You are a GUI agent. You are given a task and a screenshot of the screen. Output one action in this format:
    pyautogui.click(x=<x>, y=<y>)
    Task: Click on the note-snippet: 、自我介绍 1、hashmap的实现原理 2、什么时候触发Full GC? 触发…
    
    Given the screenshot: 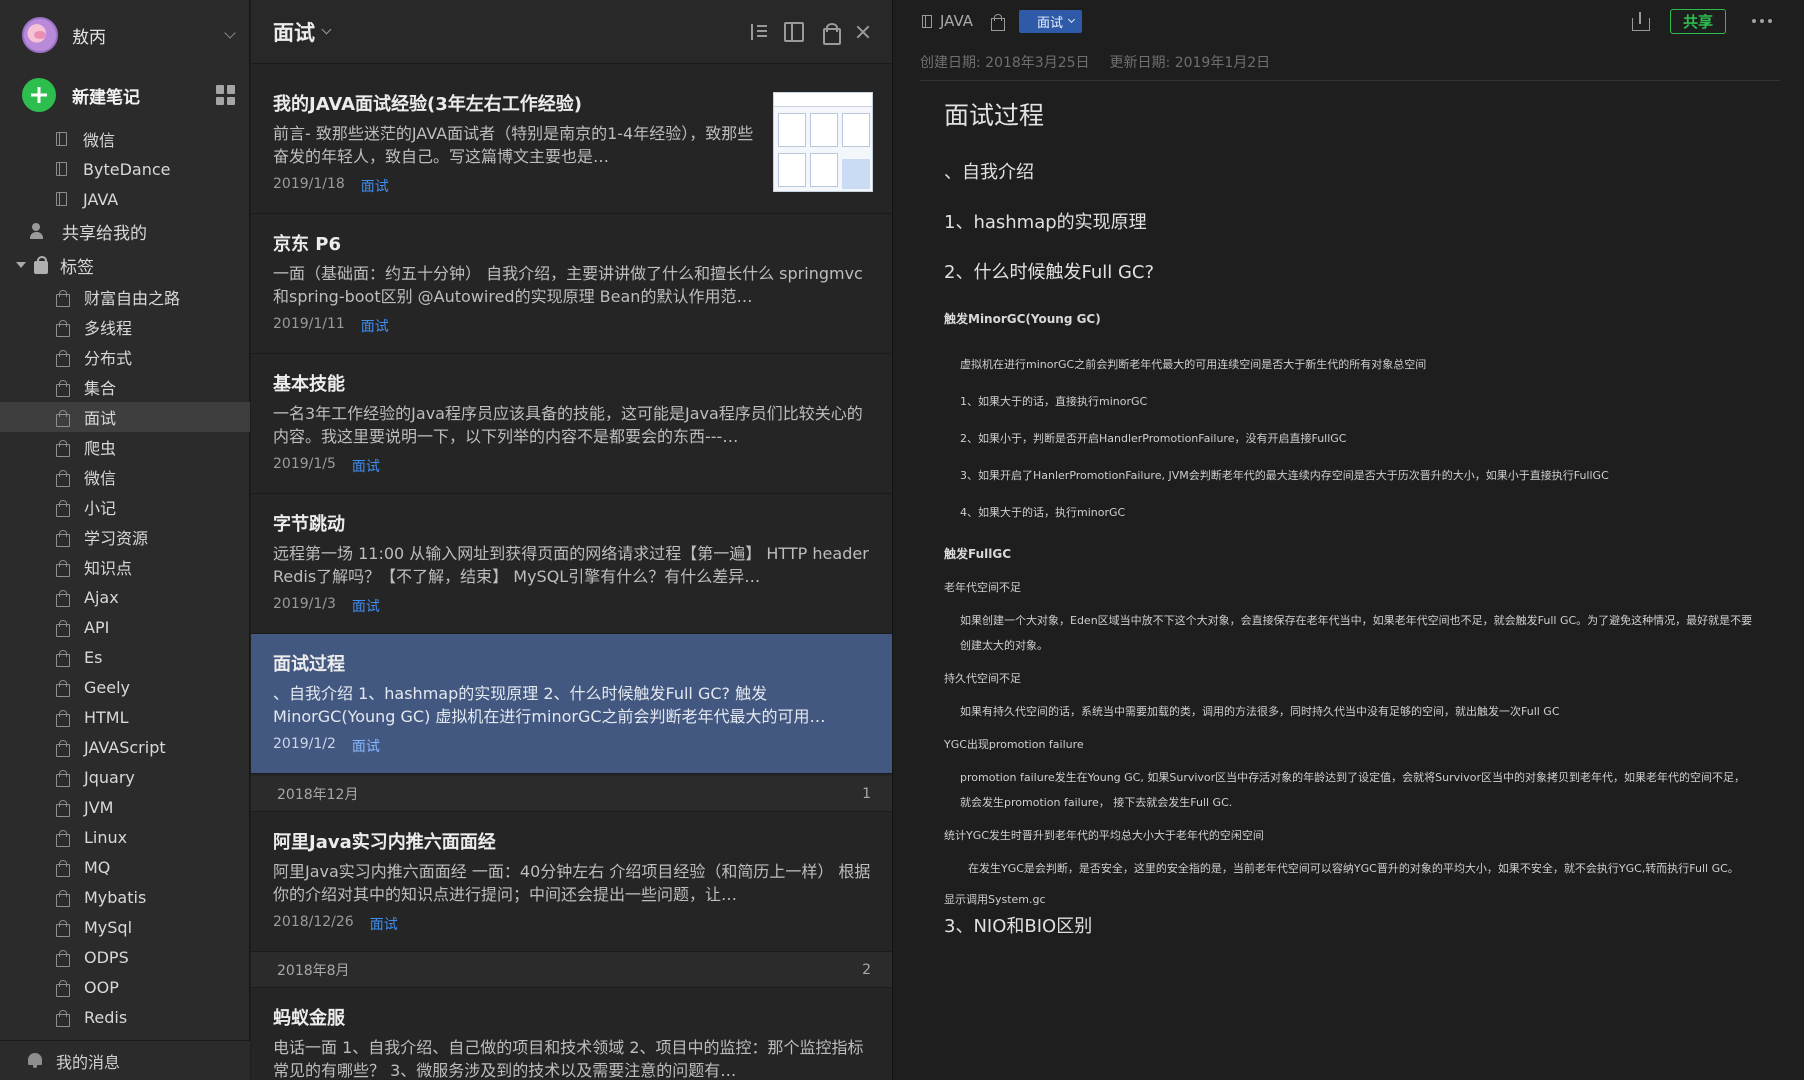 What is the action you would take?
    pyautogui.click(x=549, y=705)
    